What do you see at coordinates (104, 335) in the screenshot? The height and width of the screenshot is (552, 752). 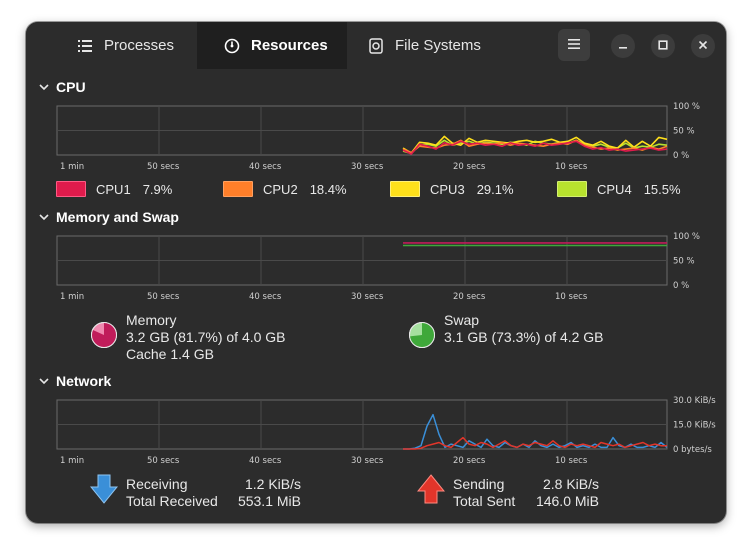 I see `memory-pie-chart` at bounding box center [104, 335].